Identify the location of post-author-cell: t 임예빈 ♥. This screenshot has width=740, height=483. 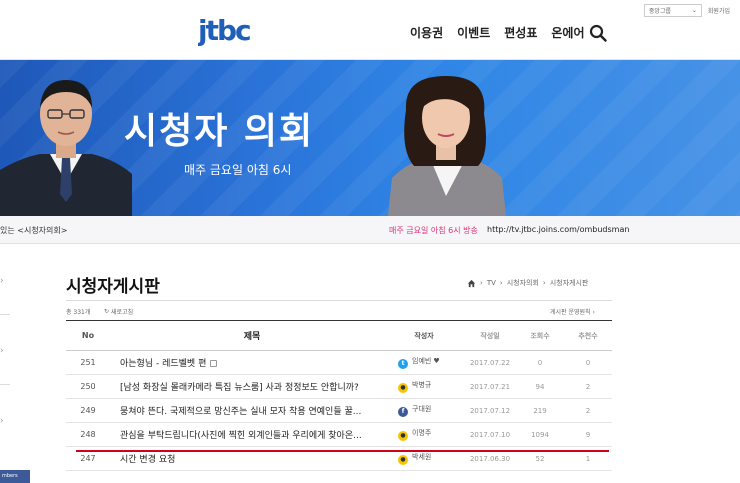
(424, 363).